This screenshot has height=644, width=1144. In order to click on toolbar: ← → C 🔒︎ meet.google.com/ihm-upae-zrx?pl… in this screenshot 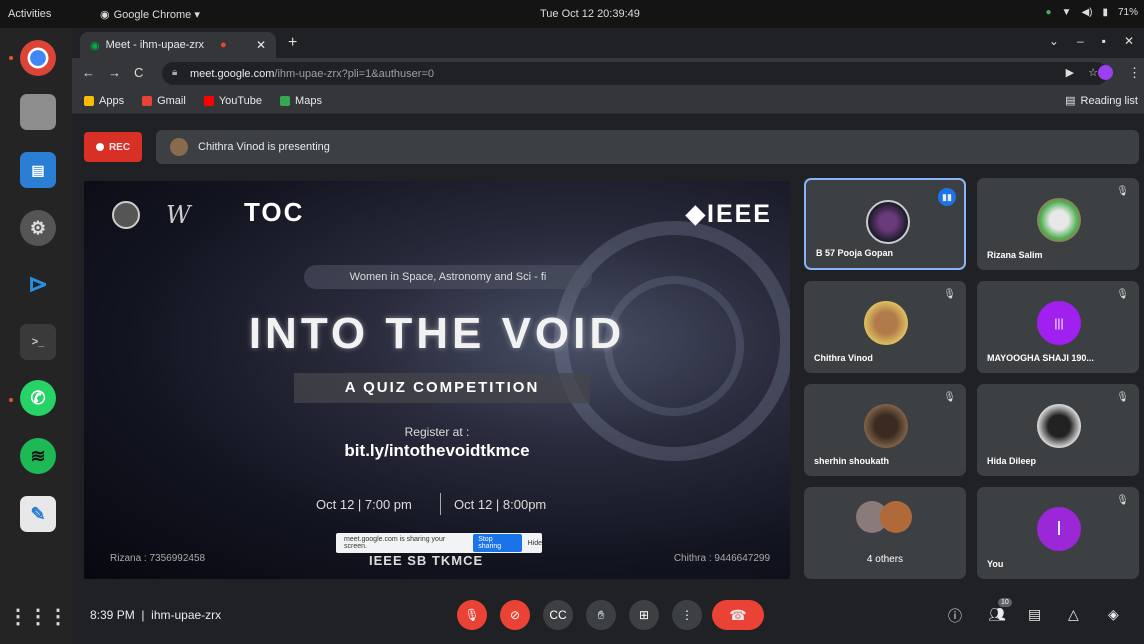, I will do `click(608, 73)`.